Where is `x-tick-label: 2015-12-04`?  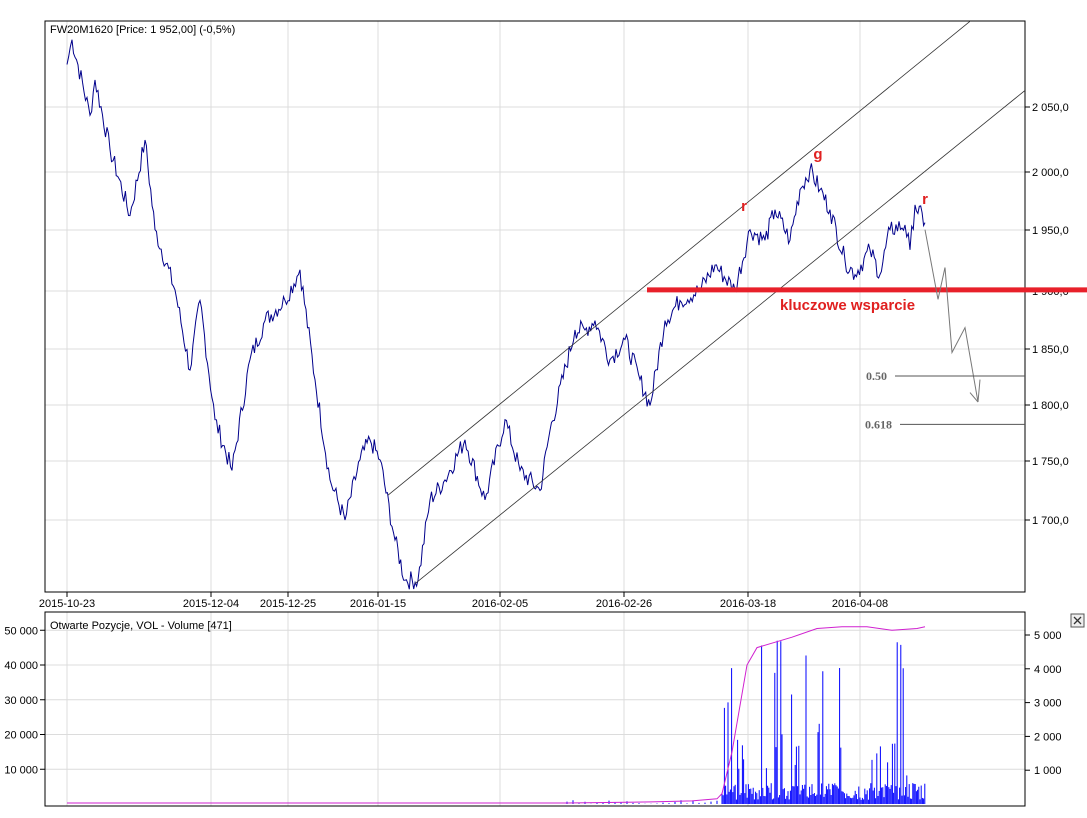 x-tick-label: 2015-12-04 is located at coordinates (211, 604).